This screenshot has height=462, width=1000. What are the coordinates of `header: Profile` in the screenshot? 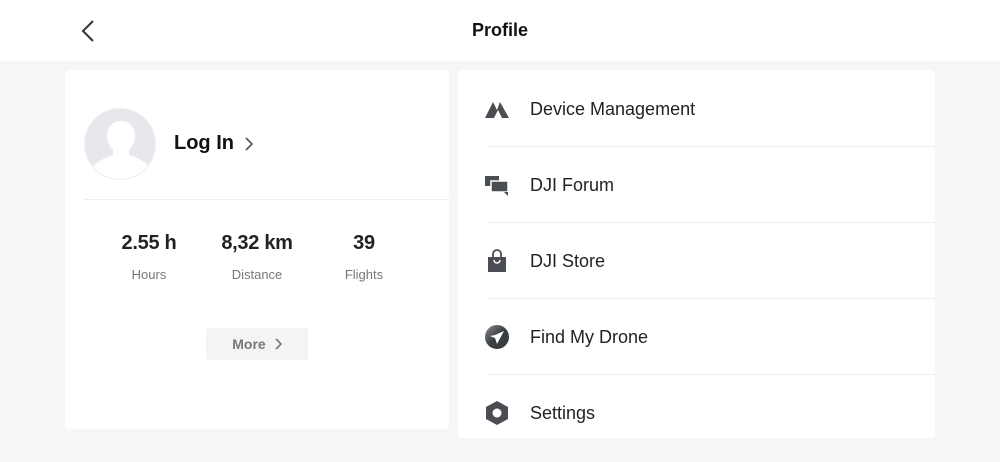 It's located at (500, 30).